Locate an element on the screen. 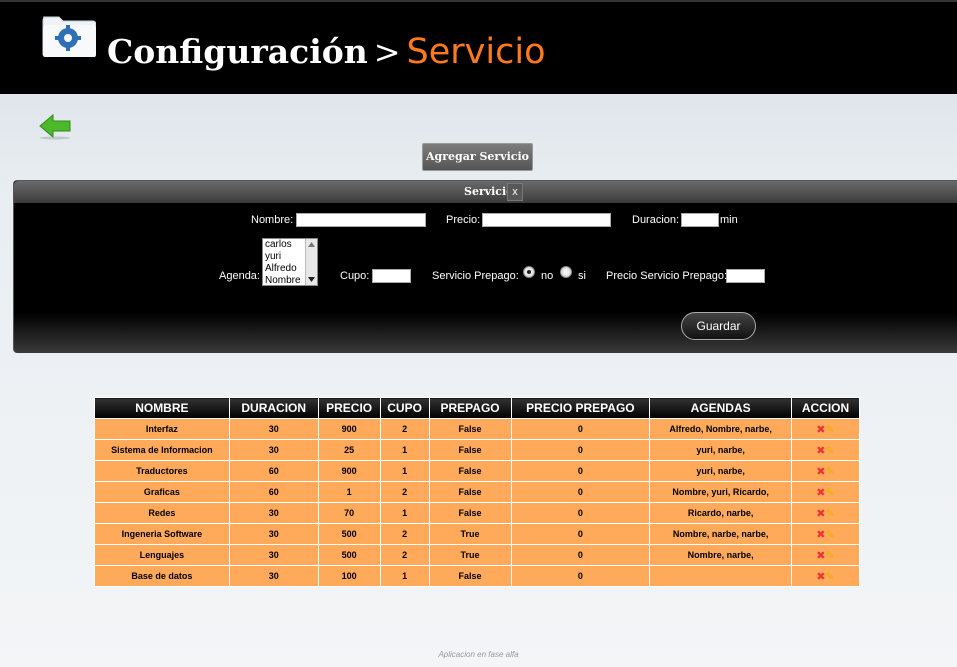 This screenshot has width=957, height=667. agenda-label: Agenda: is located at coordinates (239, 276).